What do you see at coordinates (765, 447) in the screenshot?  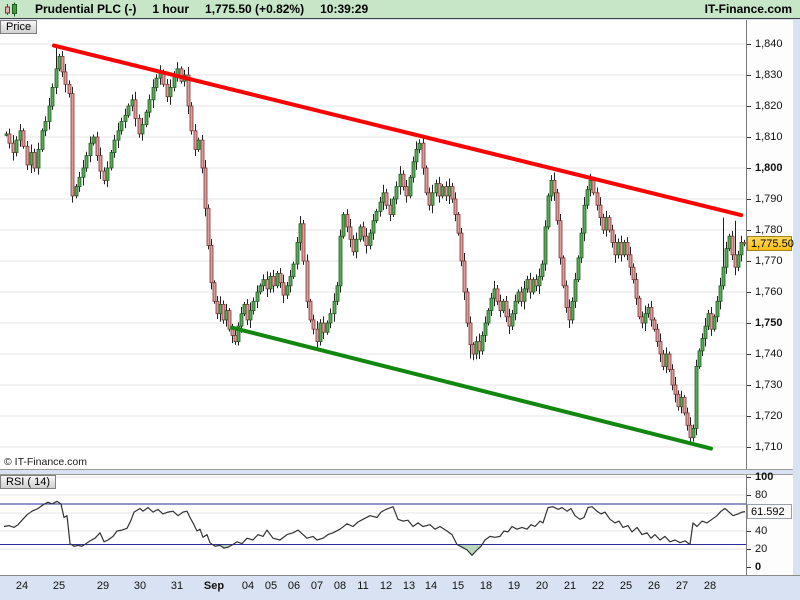 I see `price-tick-label: 1,710` at bounding box center [765, 447].